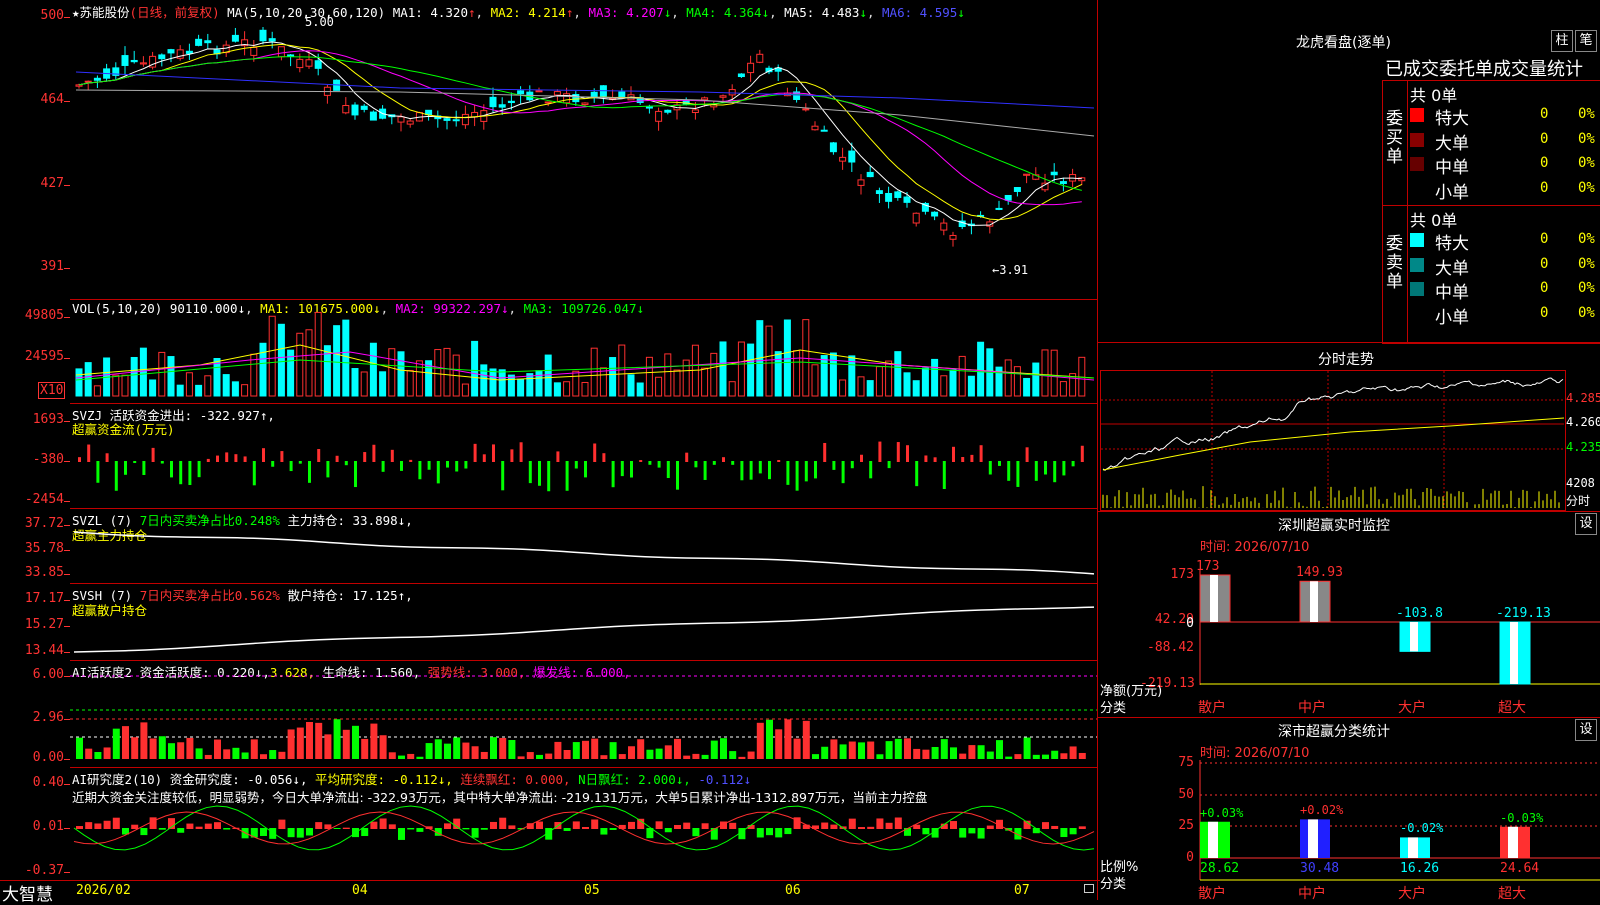 The image size is (1600, 905). What do you see at coordinates (1220, 868) in the screenshot?
I see `stats-bar-bottom-0: 28.62` at bounding box center [1220, 868].